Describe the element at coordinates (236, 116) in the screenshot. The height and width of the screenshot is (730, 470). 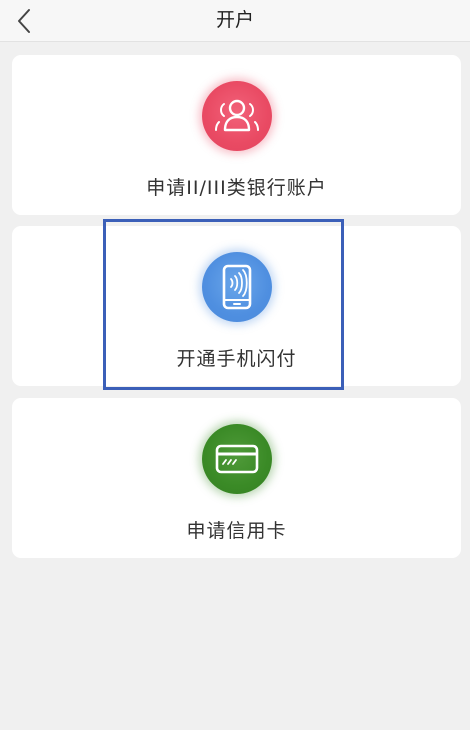
I see `users-icon` at that location.